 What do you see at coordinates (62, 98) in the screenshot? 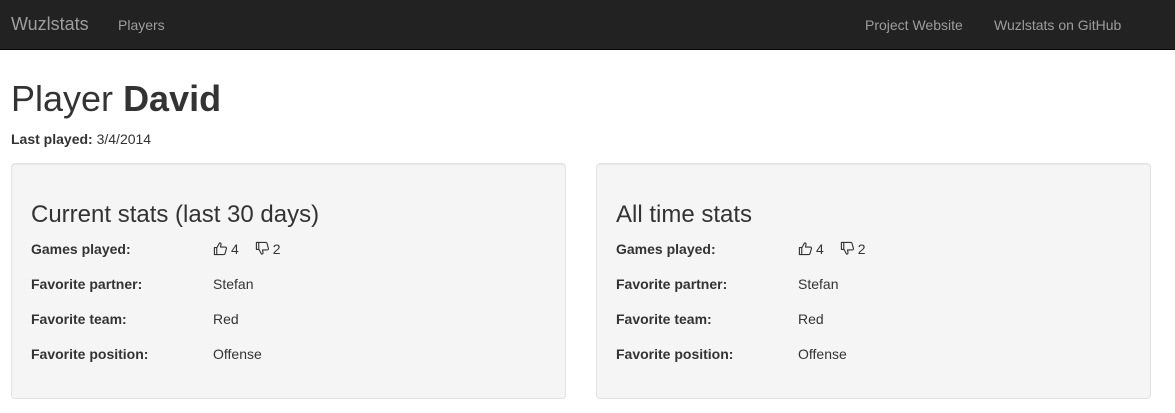
I see `page-title-prefix: Player` at bounding box center [62, 98].